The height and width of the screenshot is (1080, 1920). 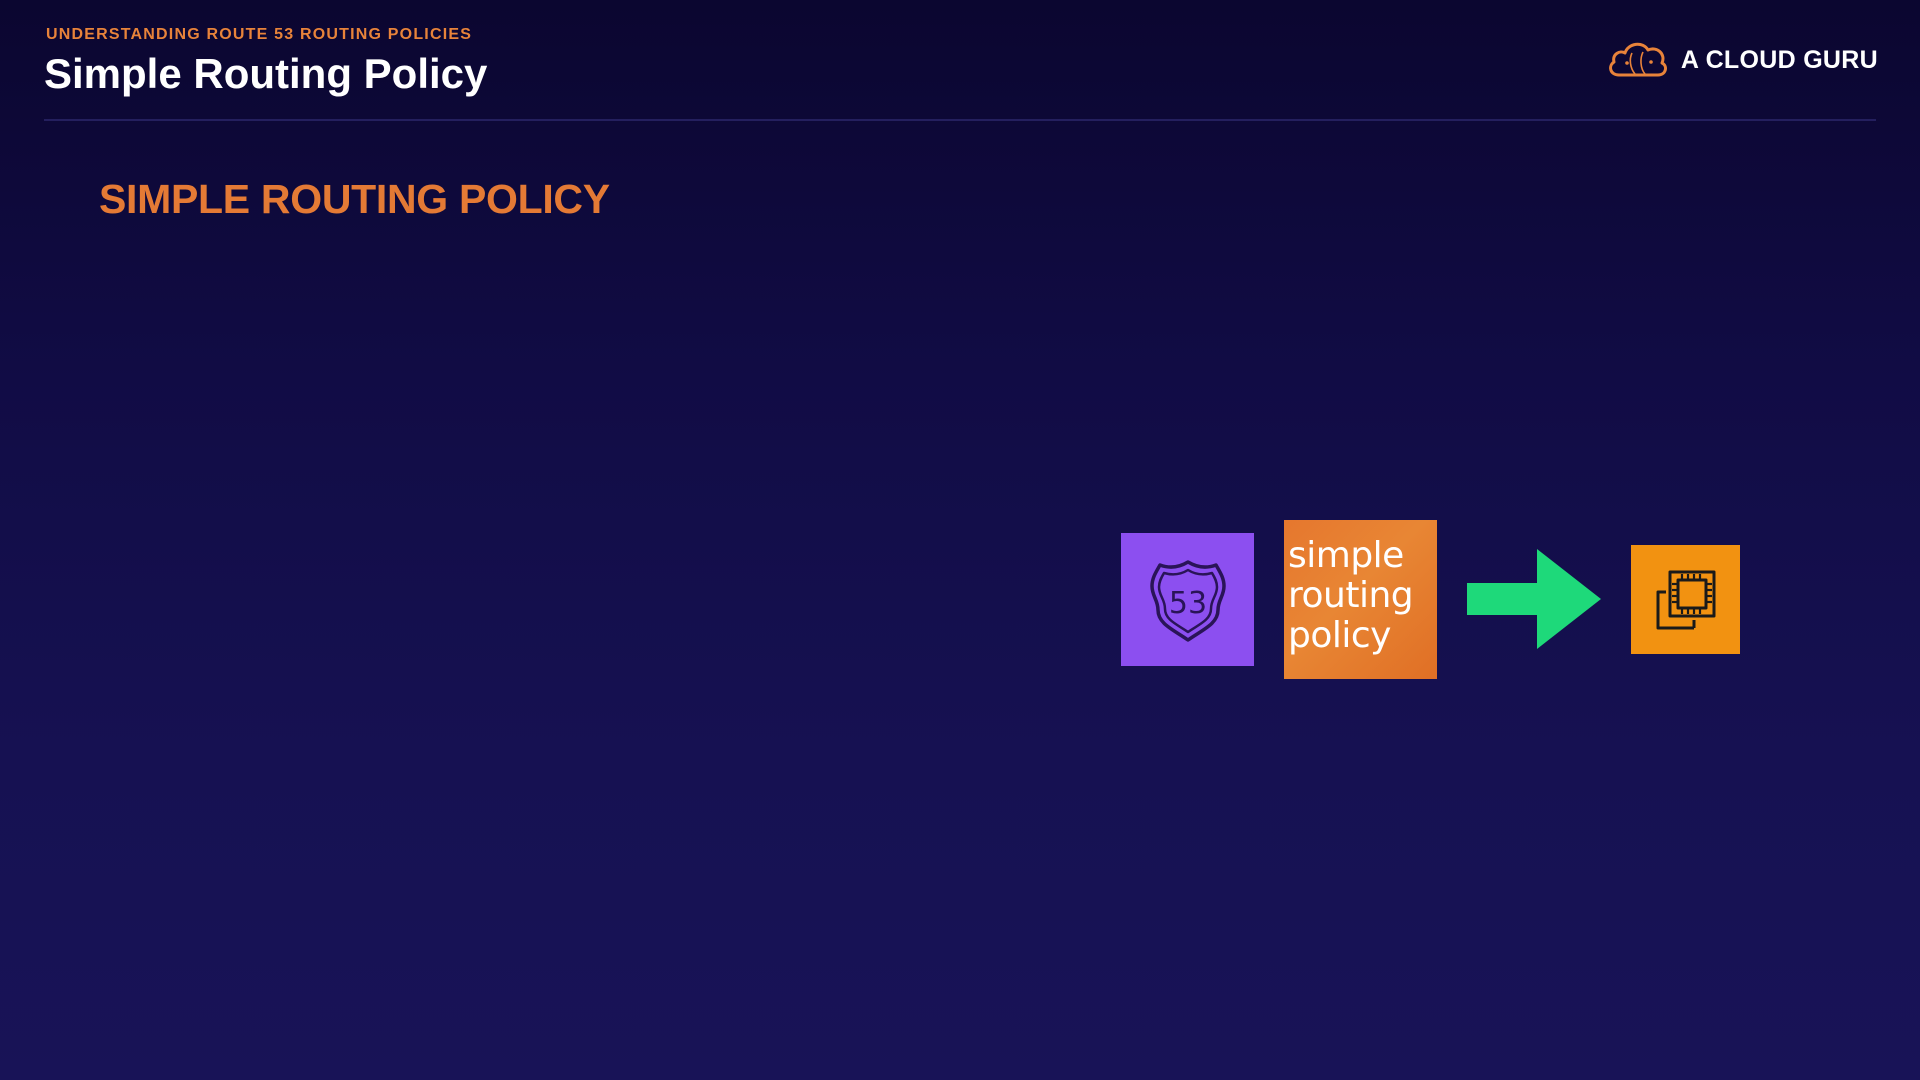 What do you see at coordinates (1351, 595) in the screenshot?
I see `policy-line-2: routing` at bounding box center [1351, 595].